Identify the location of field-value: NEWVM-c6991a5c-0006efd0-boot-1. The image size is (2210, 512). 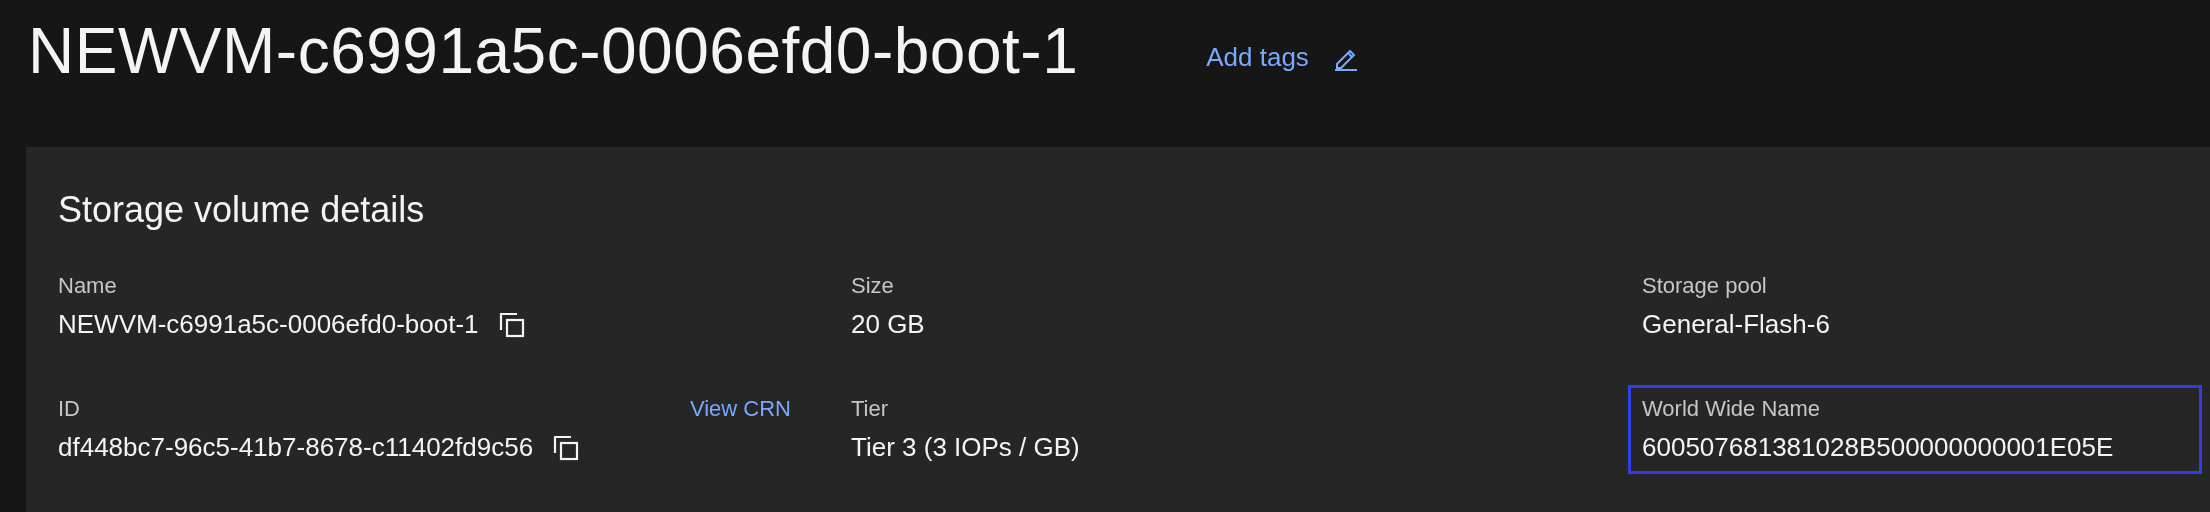
(268, 324).